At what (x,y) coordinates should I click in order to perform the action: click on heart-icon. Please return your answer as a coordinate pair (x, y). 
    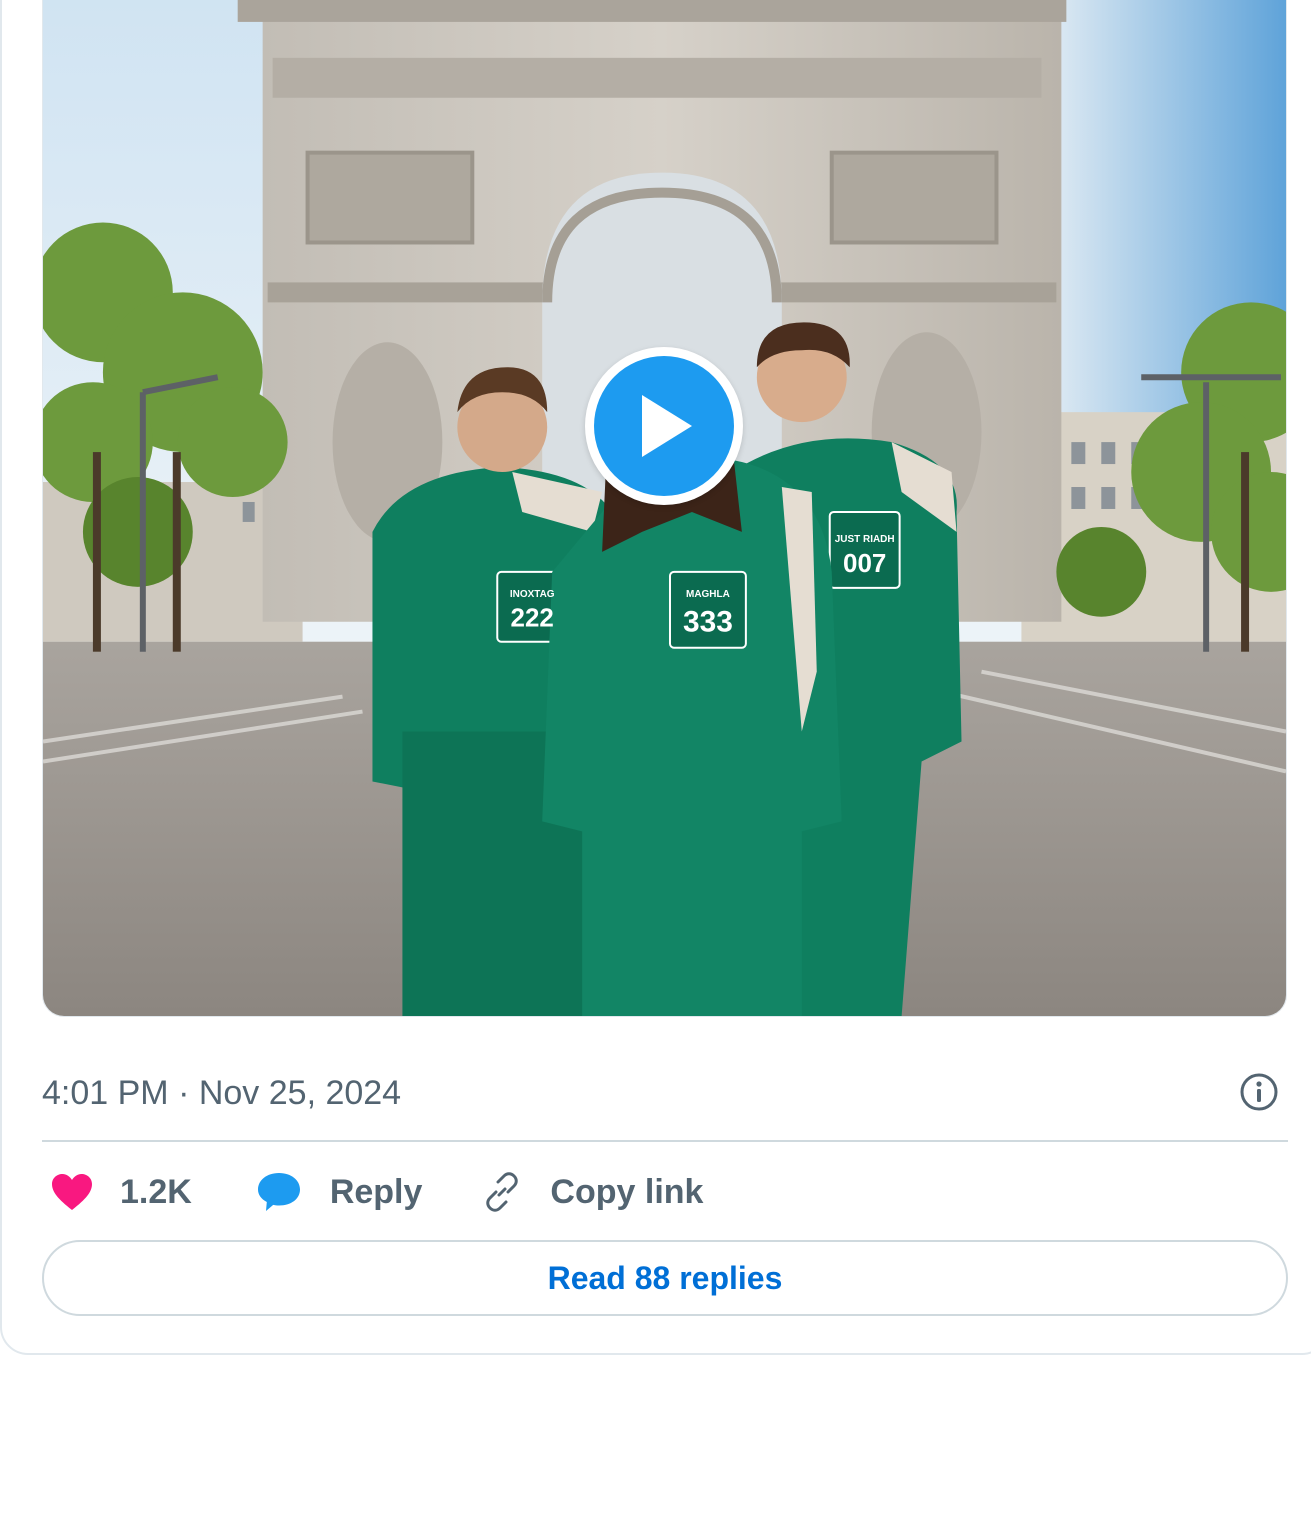
    Looking at the image, I should click on (72, 1192).